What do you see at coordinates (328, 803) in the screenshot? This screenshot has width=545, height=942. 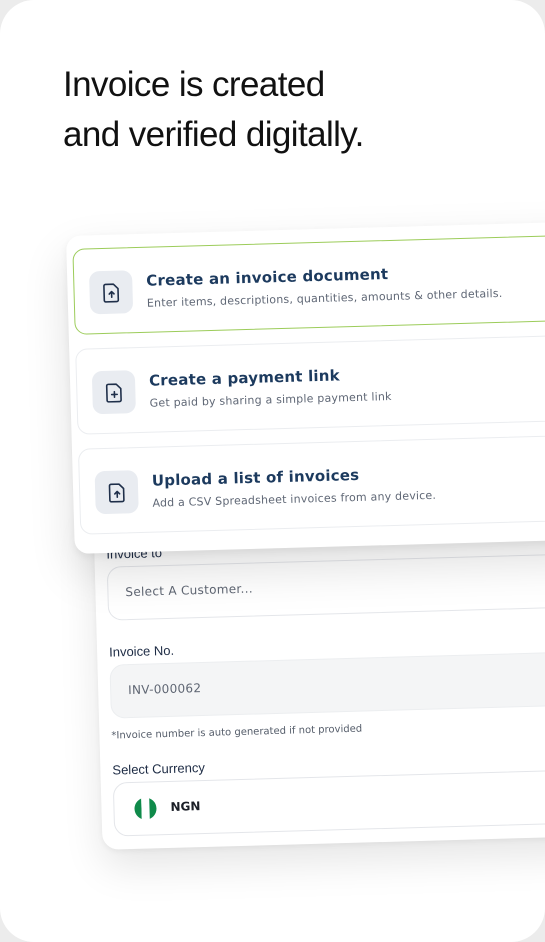 I see `currency-select: NGN` at bounding box center [328, 803].